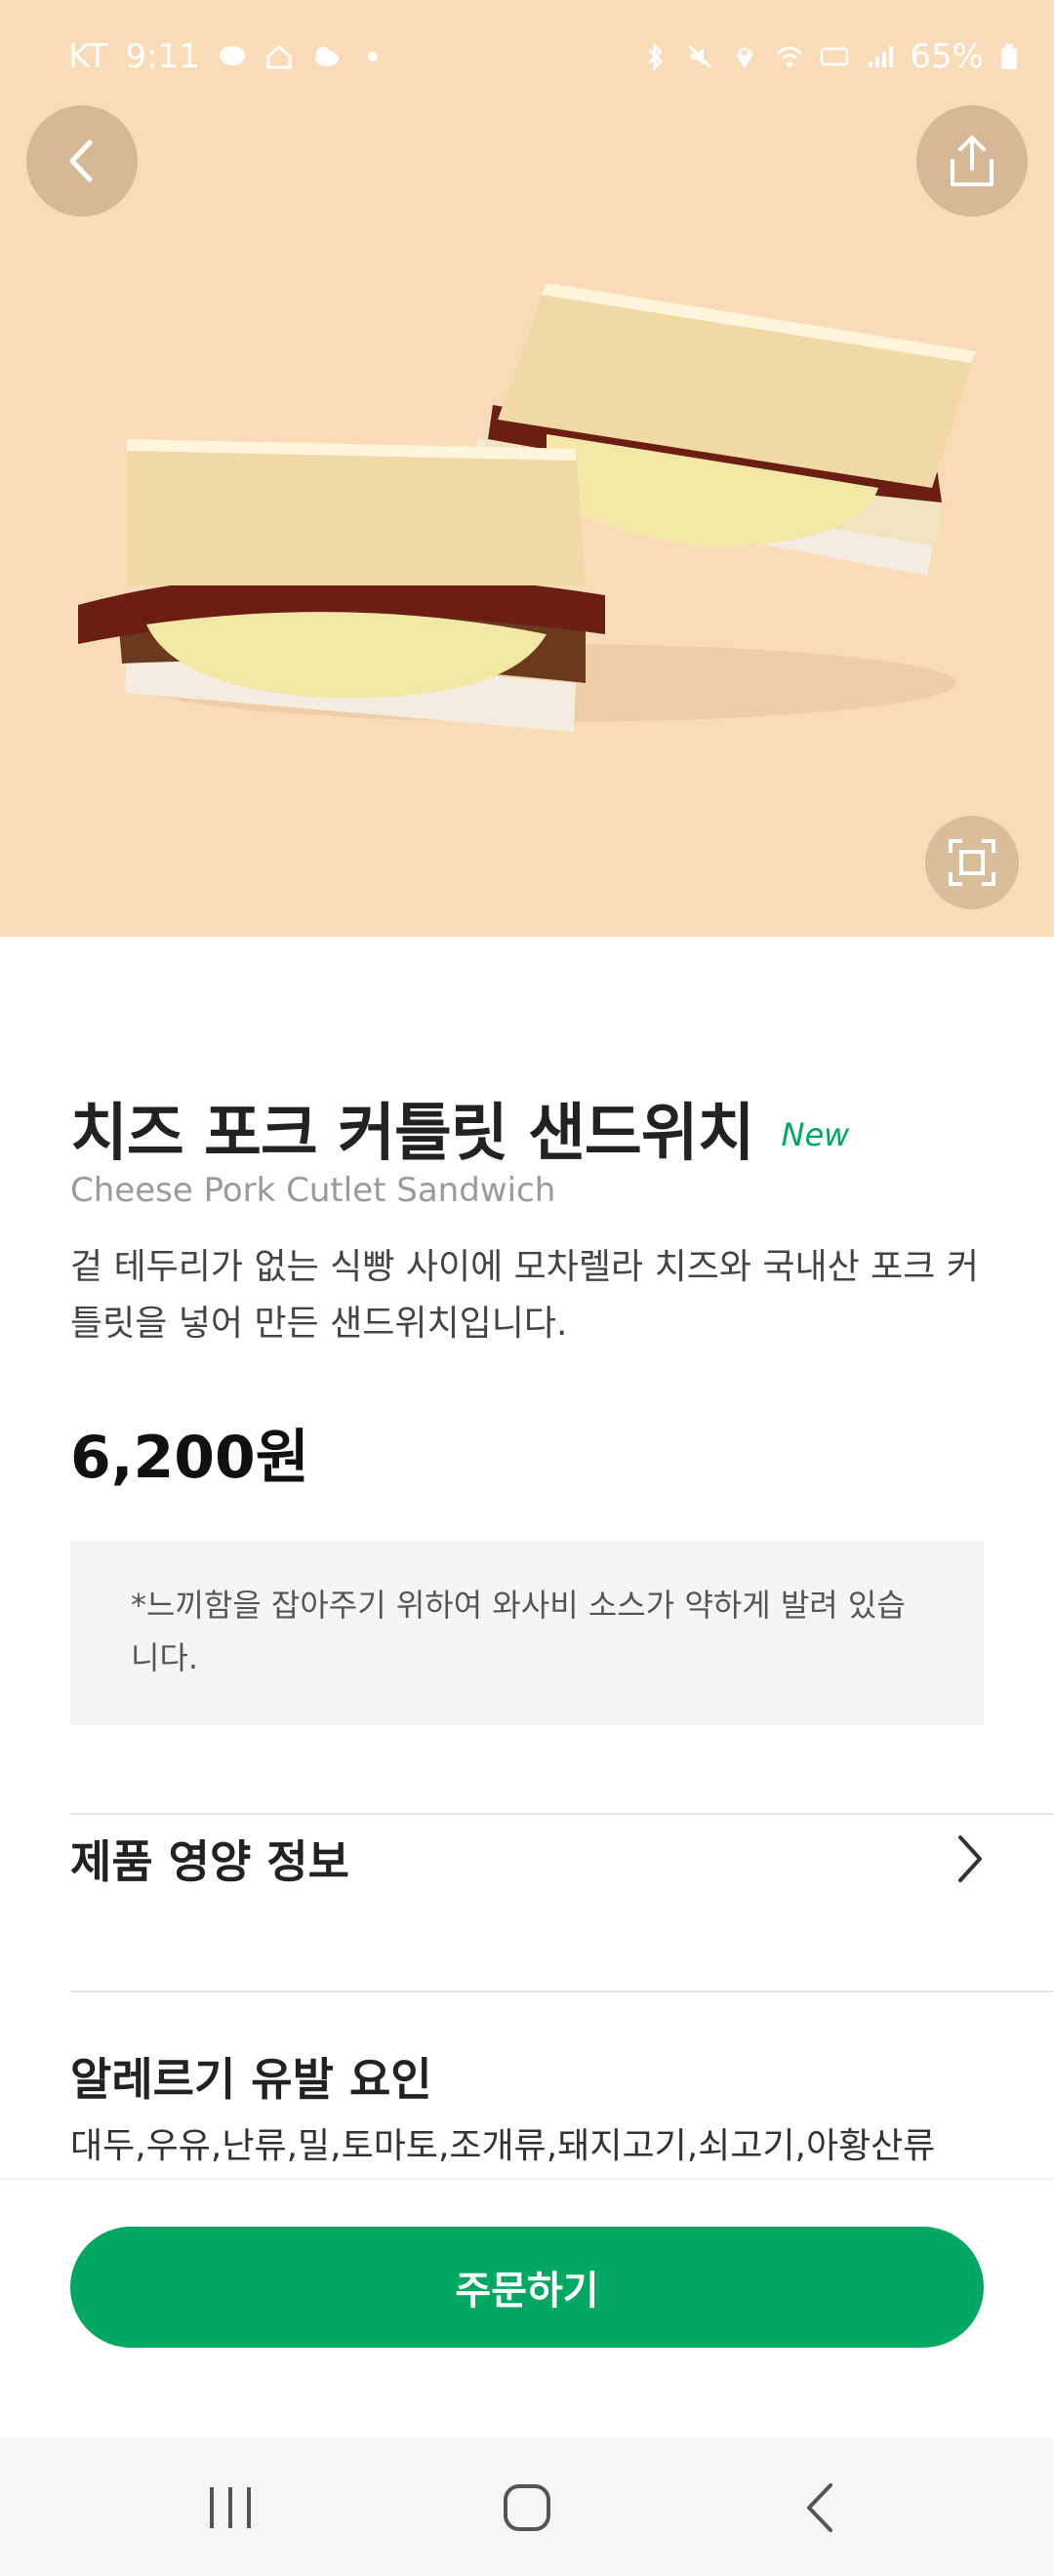 The image size is (1054, 2576). What do you see at coordinates (372, 56) in the screenshot?
I see `dot-icon` at bounding box center [372, 56].